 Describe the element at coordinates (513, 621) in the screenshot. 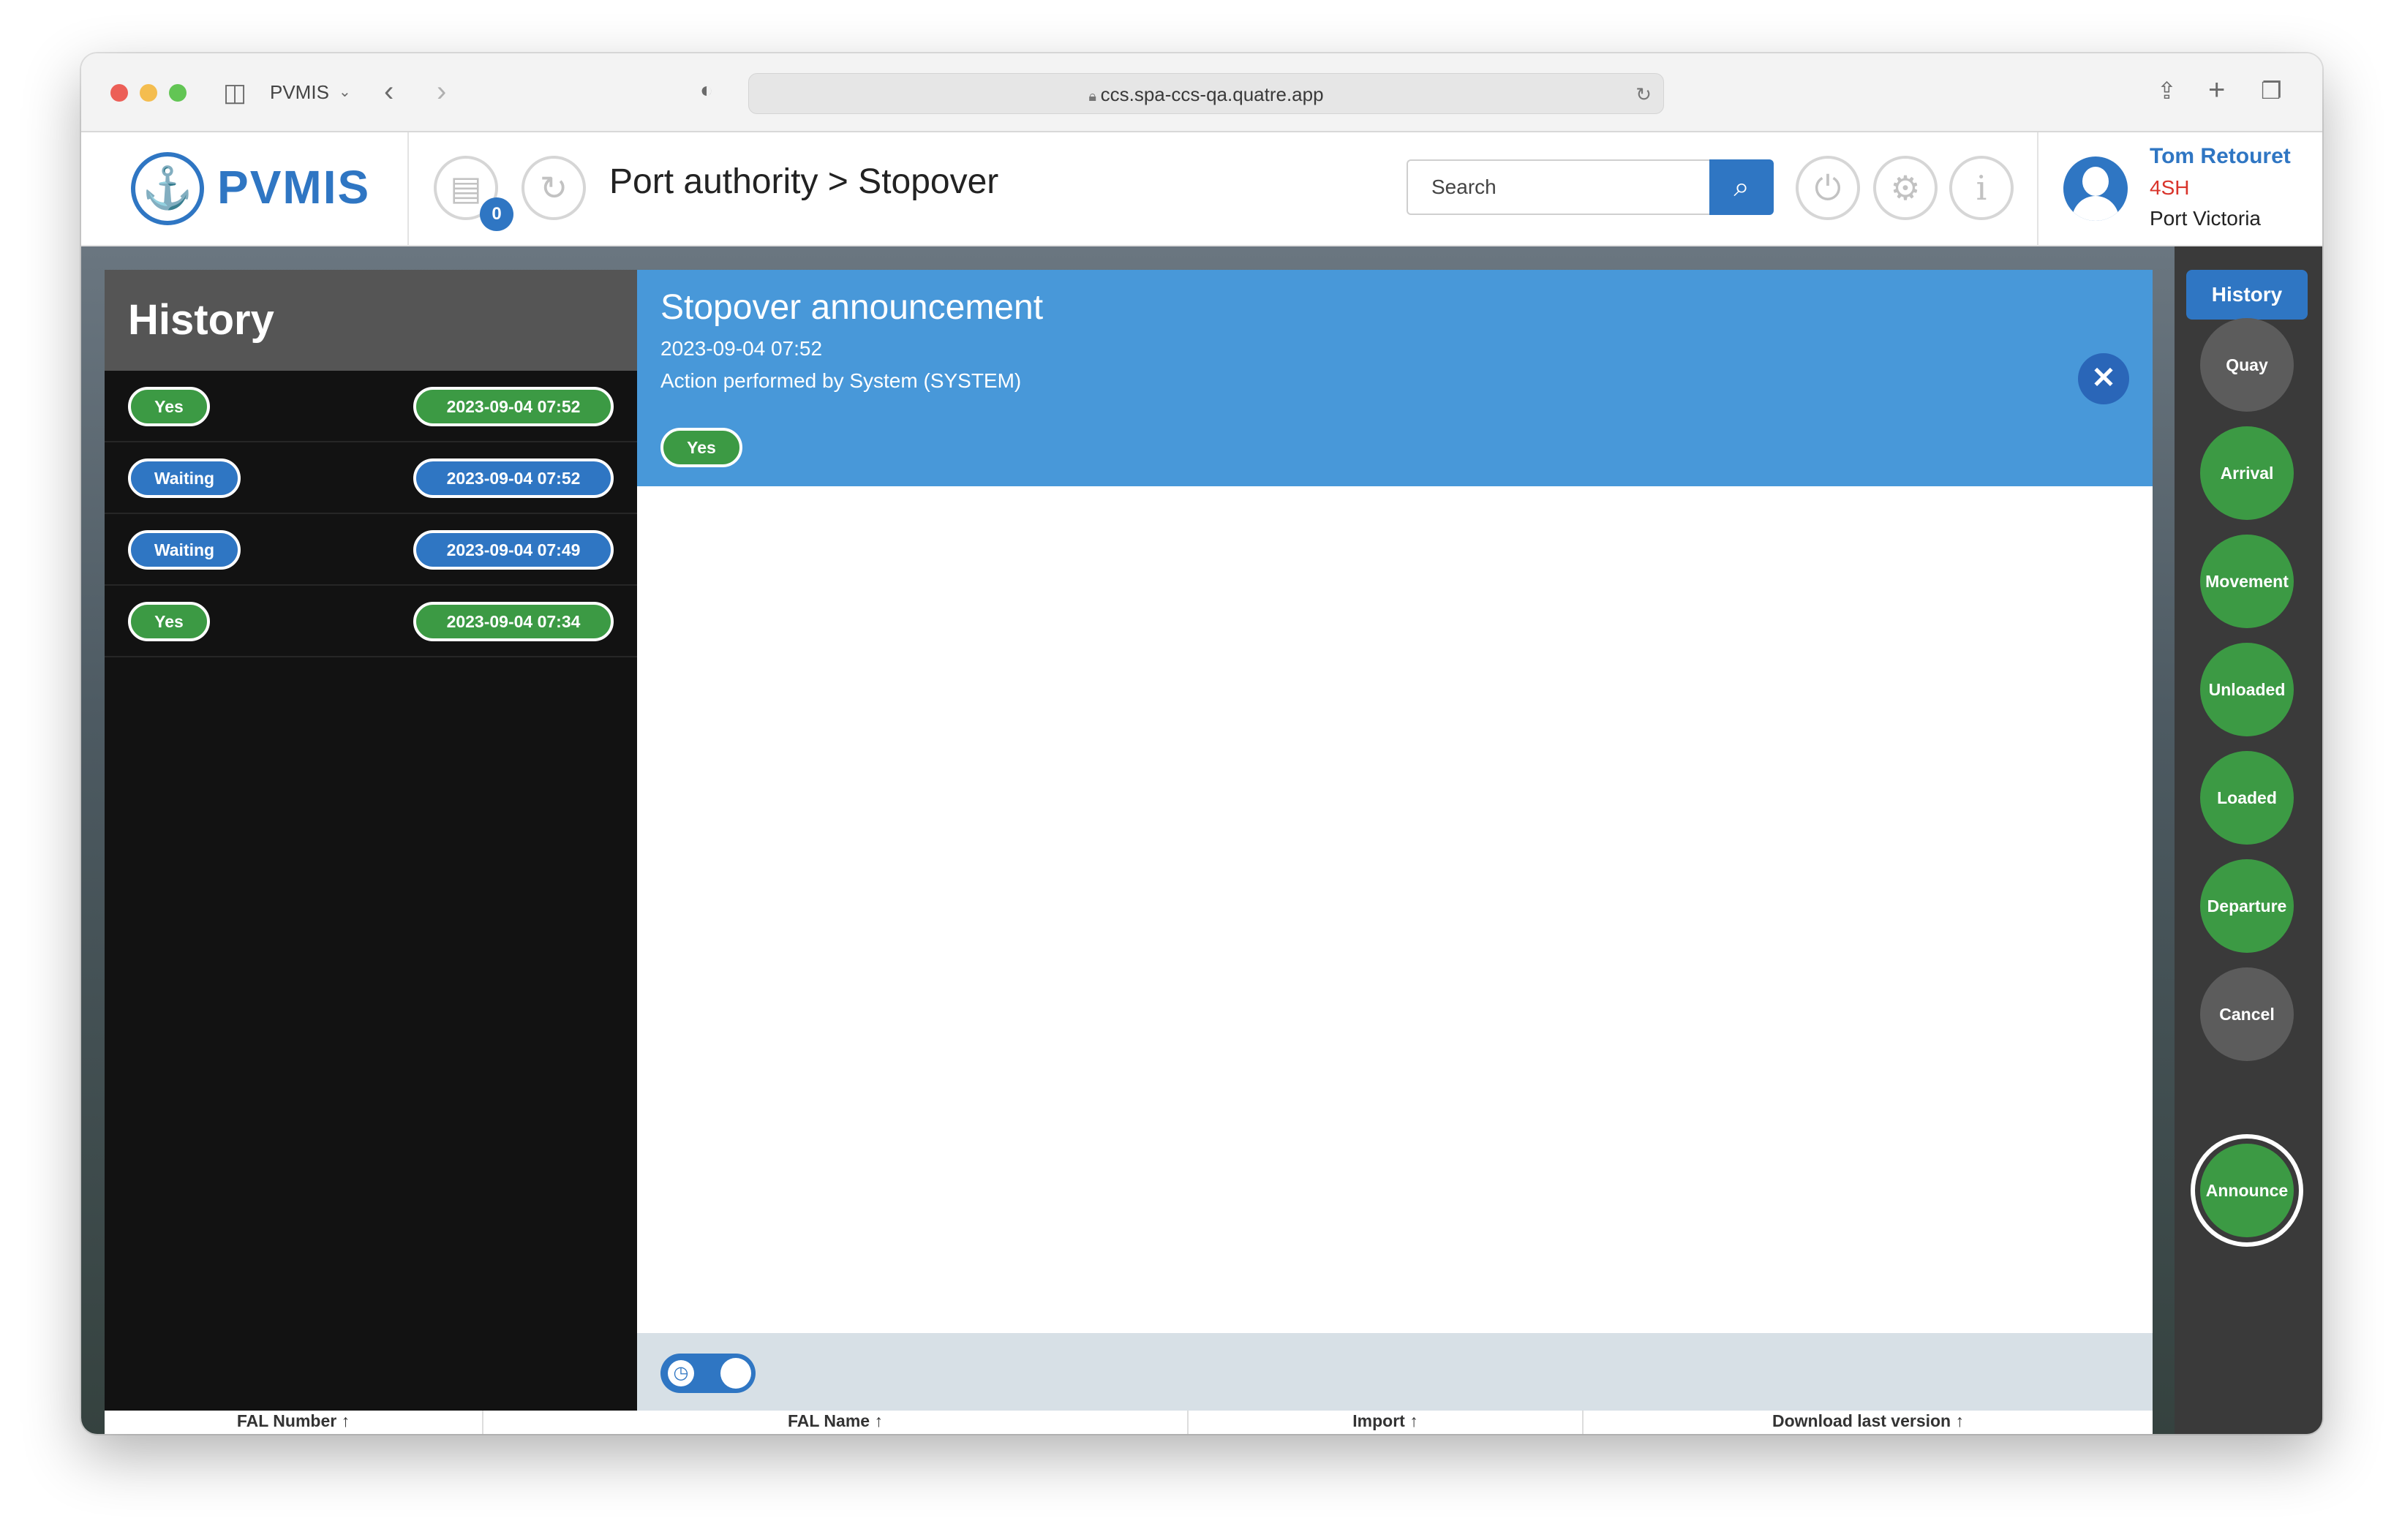

I see `datetime-badge: 2023-09-04 07:34` at that location.